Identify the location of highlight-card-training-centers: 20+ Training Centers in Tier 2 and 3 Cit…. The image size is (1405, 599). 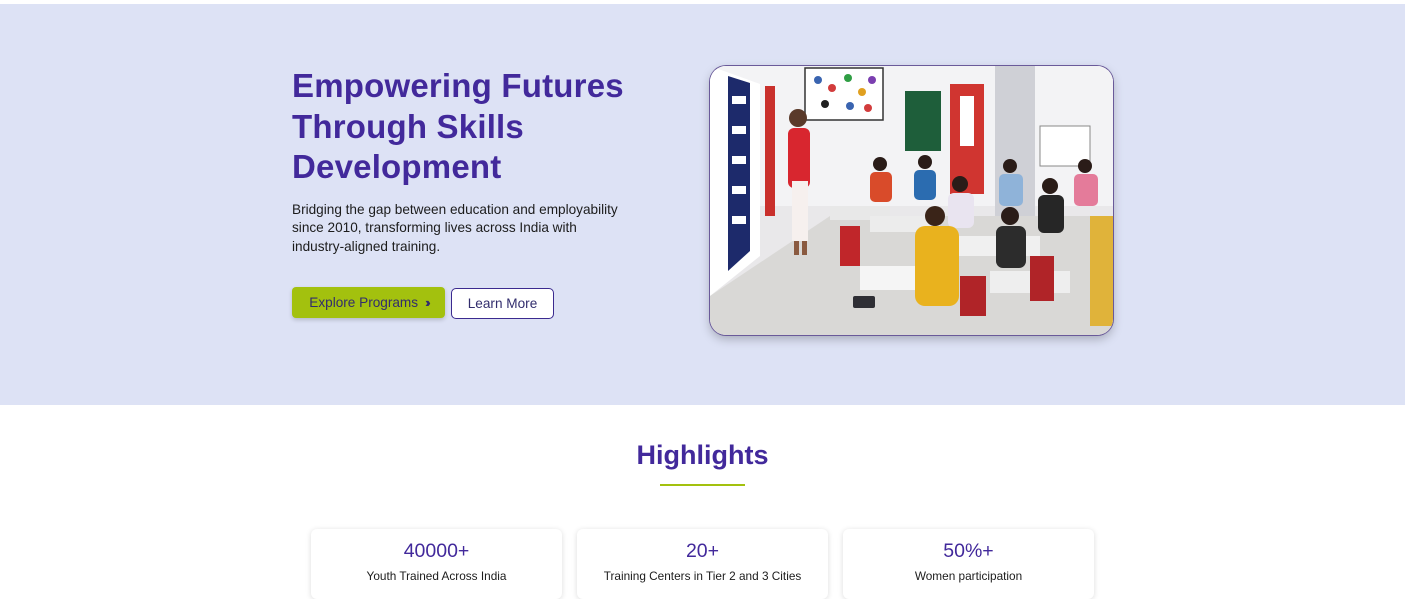
(702, 564).